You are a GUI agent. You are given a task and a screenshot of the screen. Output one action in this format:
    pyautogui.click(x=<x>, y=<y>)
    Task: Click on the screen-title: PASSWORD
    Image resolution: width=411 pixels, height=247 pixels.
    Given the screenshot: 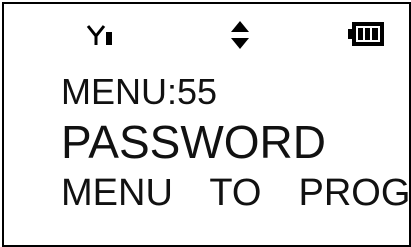 What is the action you would take?
    pyautogui.click(x=193, y=142)
    